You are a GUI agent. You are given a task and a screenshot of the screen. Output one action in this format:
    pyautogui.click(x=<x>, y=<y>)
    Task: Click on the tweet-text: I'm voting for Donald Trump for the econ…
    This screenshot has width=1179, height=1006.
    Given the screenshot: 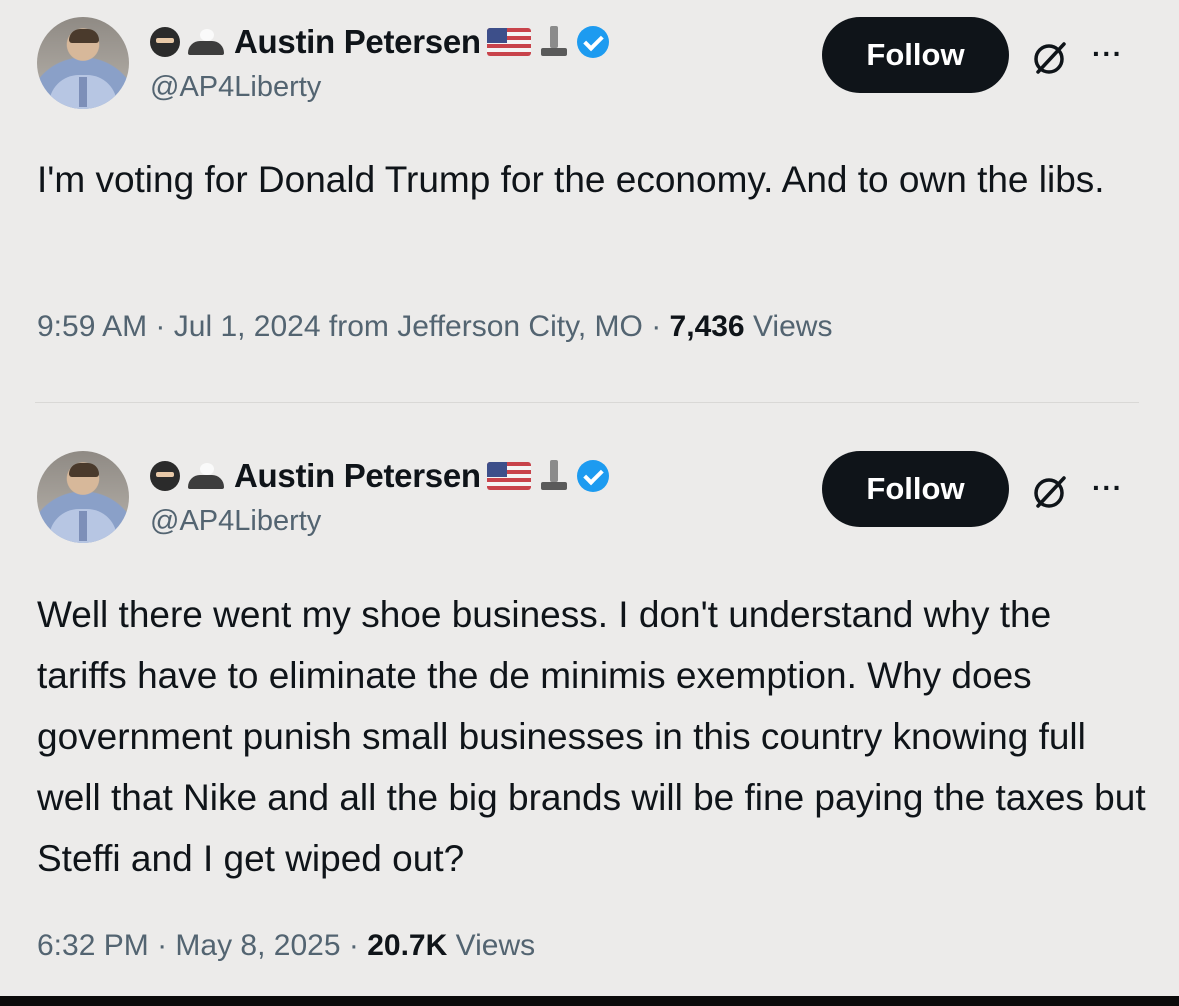 What is the action you would take?
    pyautogui.click(x=571, y=179)
    